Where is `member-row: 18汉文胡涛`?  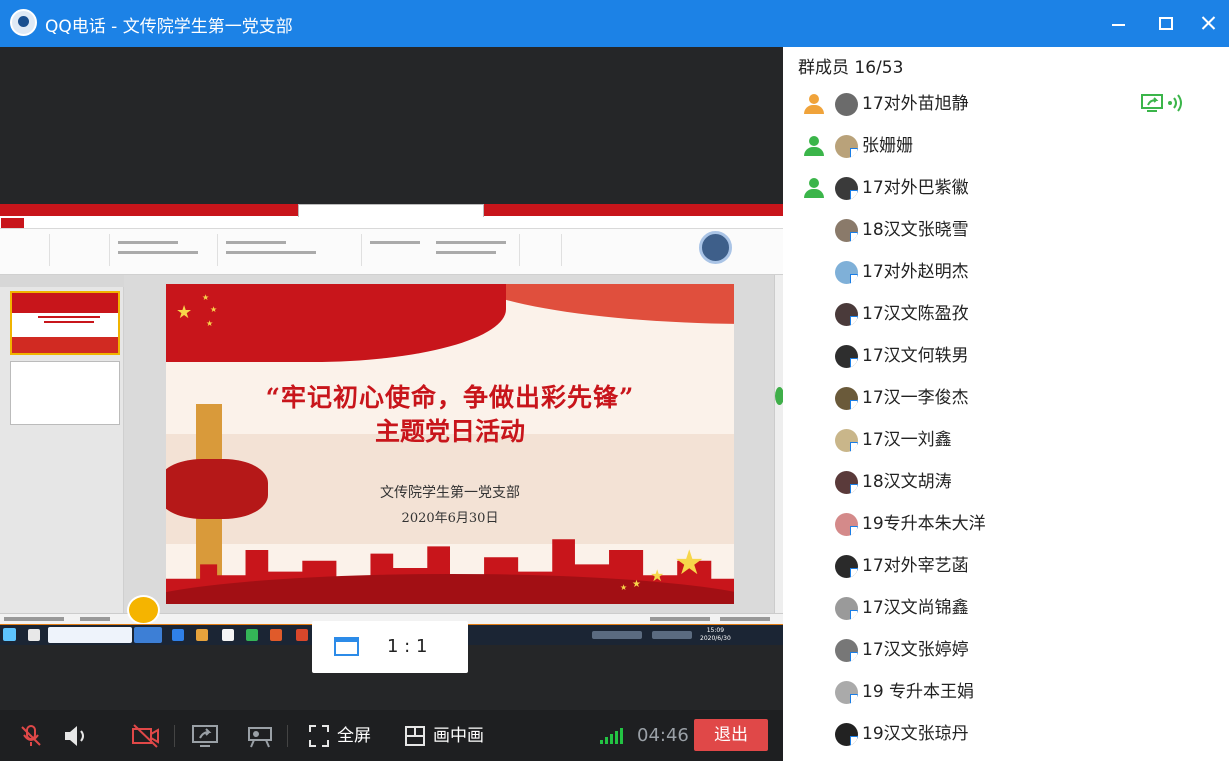
member-row: 18汉文胡涛 is located at coordinates (1006, 483).